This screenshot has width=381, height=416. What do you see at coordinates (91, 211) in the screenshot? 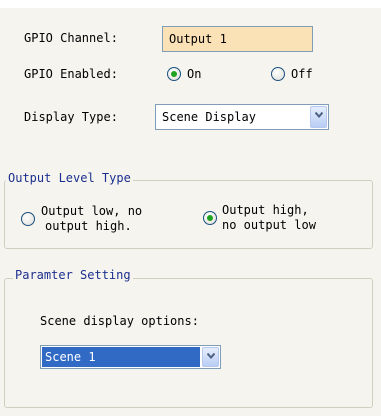
I see `output-low-label-line1: Output low, no` at bounding box center [91, 211].